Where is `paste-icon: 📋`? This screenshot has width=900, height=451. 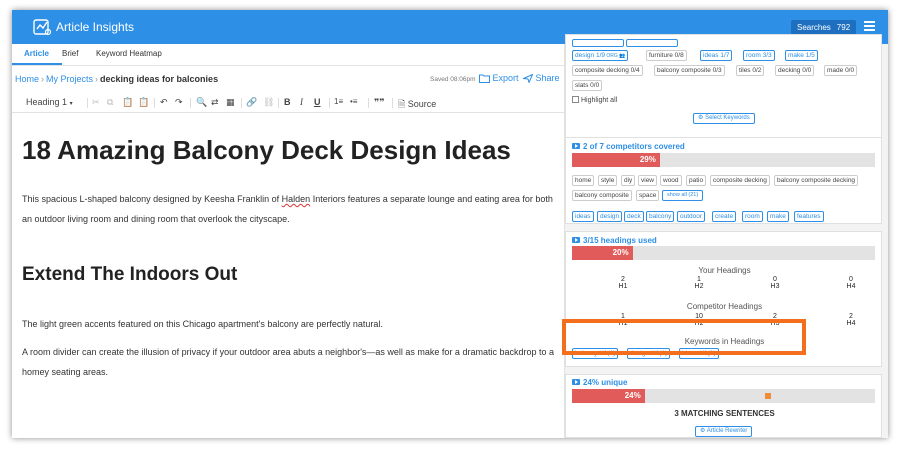
paste-icon: 📋 is located at coordinates (127, 102).